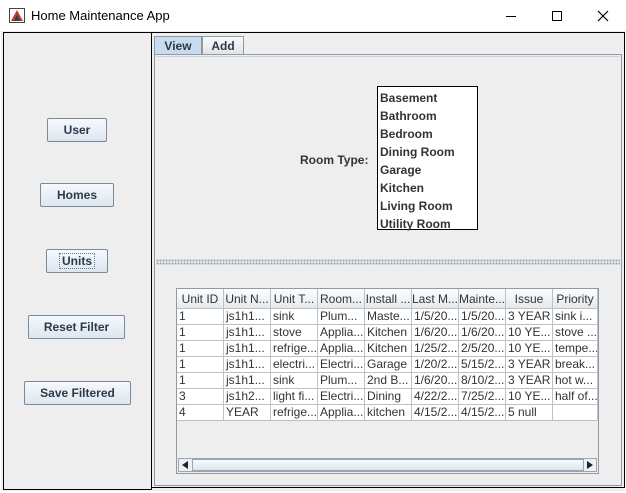 This screenshot has height=493, width=626. What do you see at coordinates (427, 188) in the screenshot?
I see `room-type-option: Kitchen` at bounding box center [427, 188].